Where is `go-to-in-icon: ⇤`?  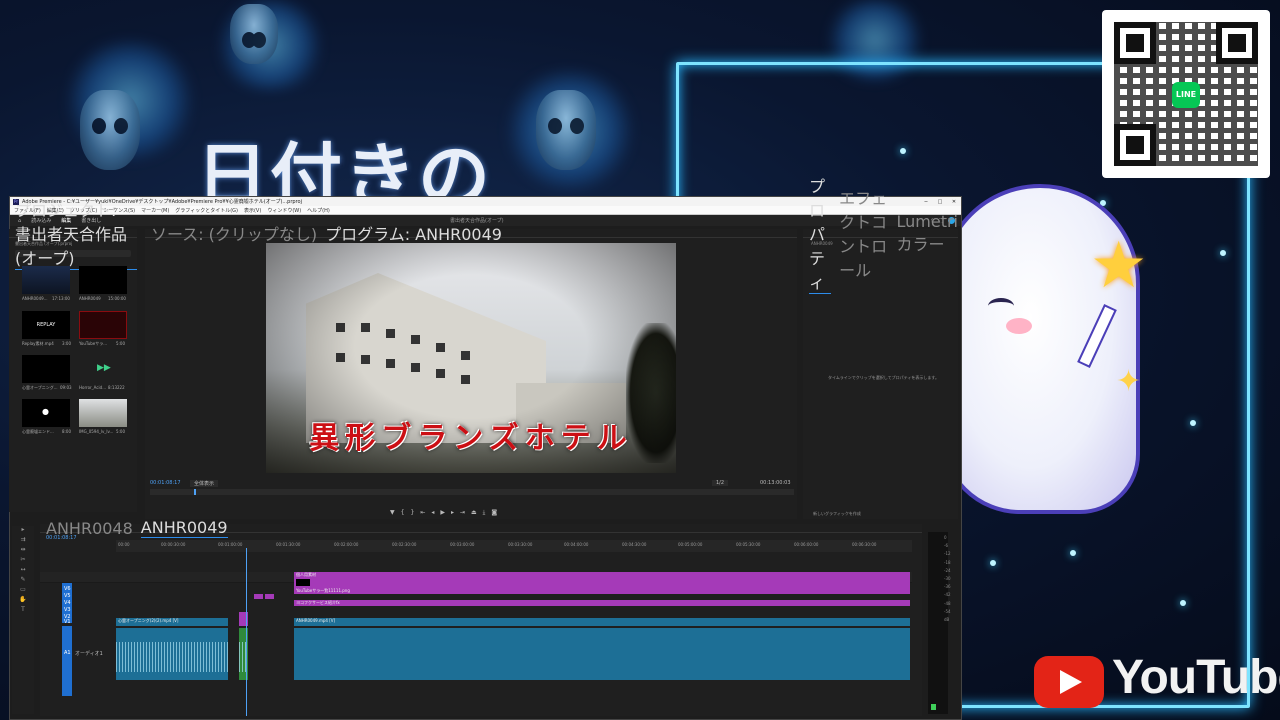 go-to-in-icon: ⇤ is located at coordinates (422, 513).